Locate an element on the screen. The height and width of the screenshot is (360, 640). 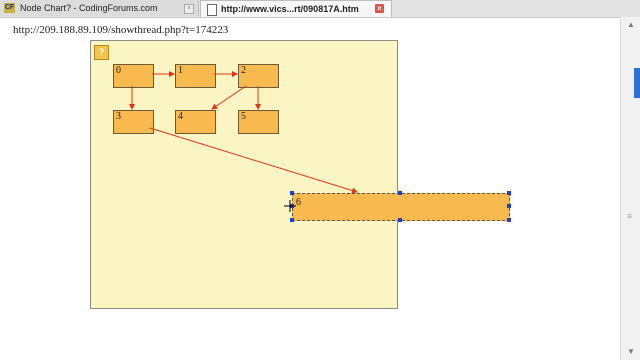
resize-handle-bottom-left is located at coordinates (292, 220).